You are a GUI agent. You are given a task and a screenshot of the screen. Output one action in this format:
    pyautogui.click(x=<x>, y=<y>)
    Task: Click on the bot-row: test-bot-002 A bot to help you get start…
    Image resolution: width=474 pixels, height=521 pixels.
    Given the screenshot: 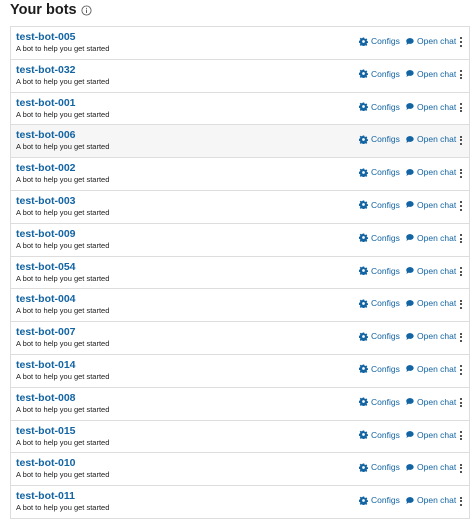 What is the action you would take?
    pyautogui.click(x=240, y=174)
    